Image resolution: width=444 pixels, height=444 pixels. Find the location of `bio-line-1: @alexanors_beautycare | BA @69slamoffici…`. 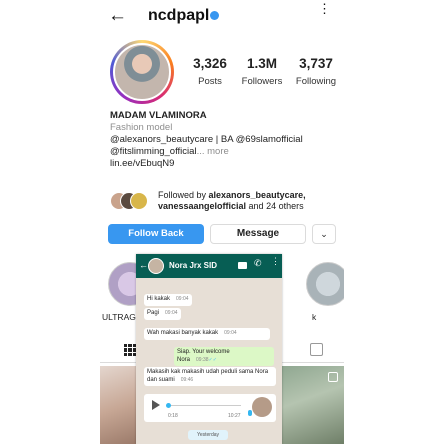

bio-line-1: @alexanors_beautycare | BA @69slamoffici… is located at coordinates (206, 139).